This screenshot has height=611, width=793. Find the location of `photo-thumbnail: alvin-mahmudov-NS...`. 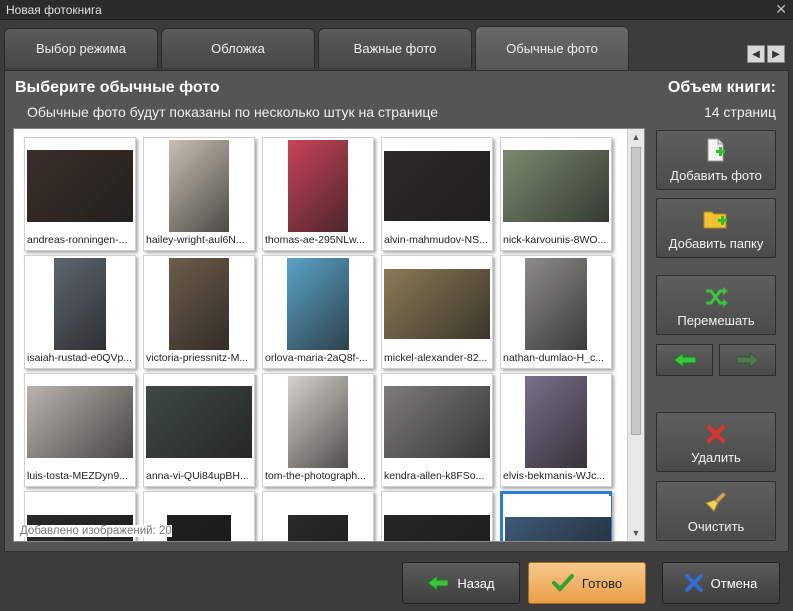

photo-thumbnail: alvin-mahmudov-NS... is located at coordinates (437, 194).